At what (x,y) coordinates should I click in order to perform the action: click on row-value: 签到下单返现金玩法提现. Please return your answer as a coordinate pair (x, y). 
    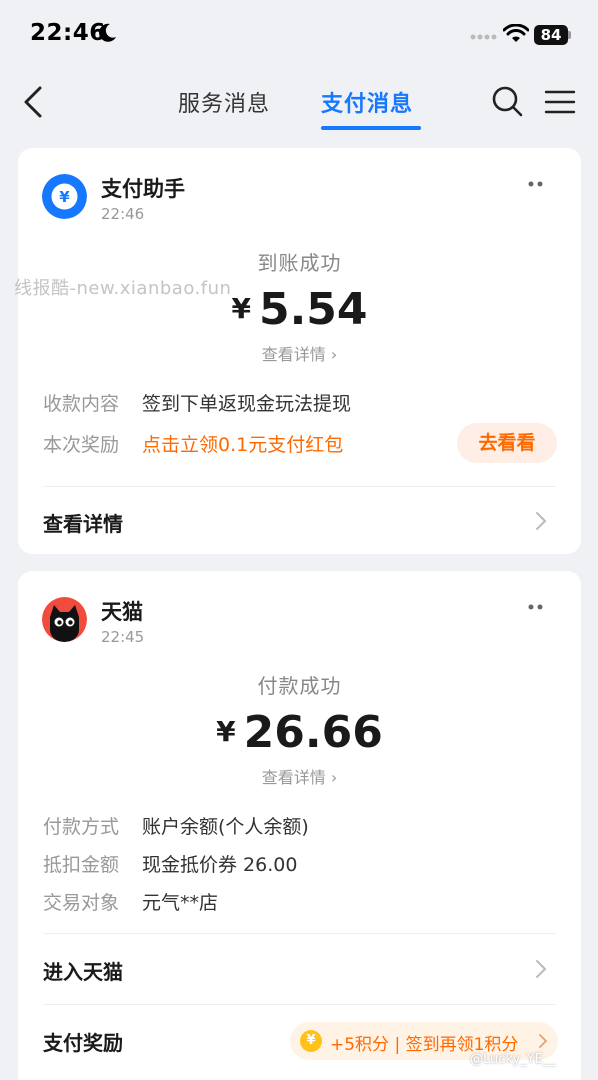
    Looking at the image, I should click on (247, 404).